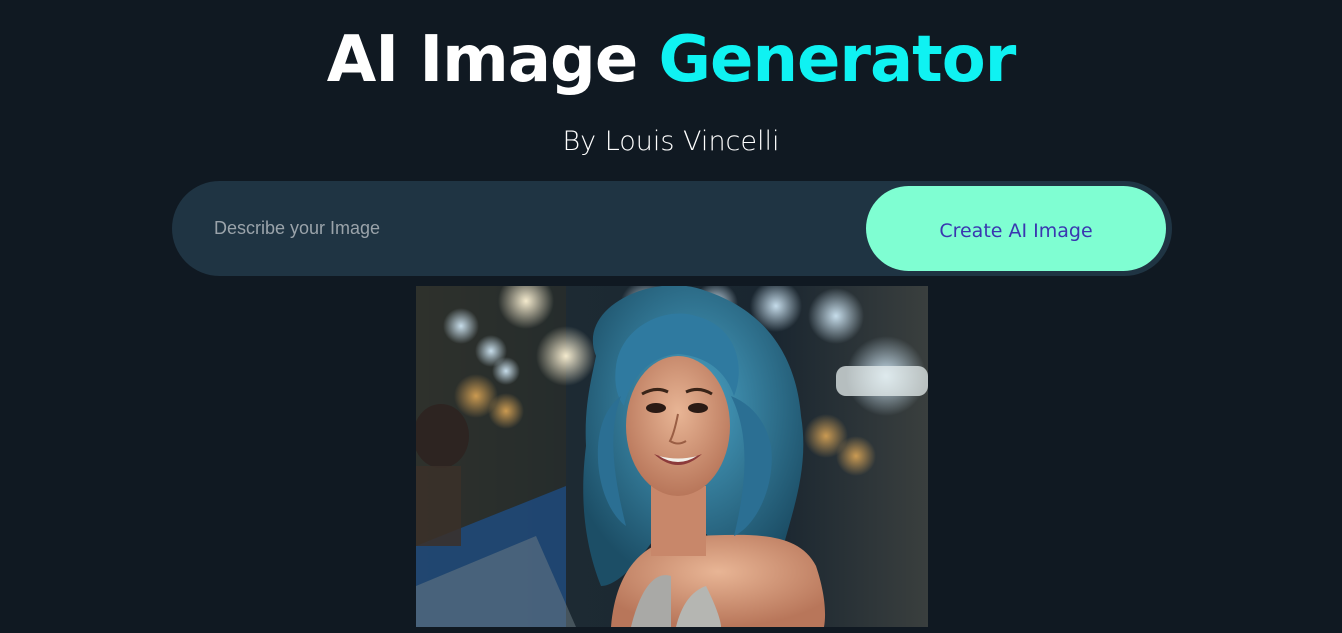  What do you see at coordinates (492, 60) in the screenshot?
I see `title-main: AI Image` at bounding box center [492, 60].